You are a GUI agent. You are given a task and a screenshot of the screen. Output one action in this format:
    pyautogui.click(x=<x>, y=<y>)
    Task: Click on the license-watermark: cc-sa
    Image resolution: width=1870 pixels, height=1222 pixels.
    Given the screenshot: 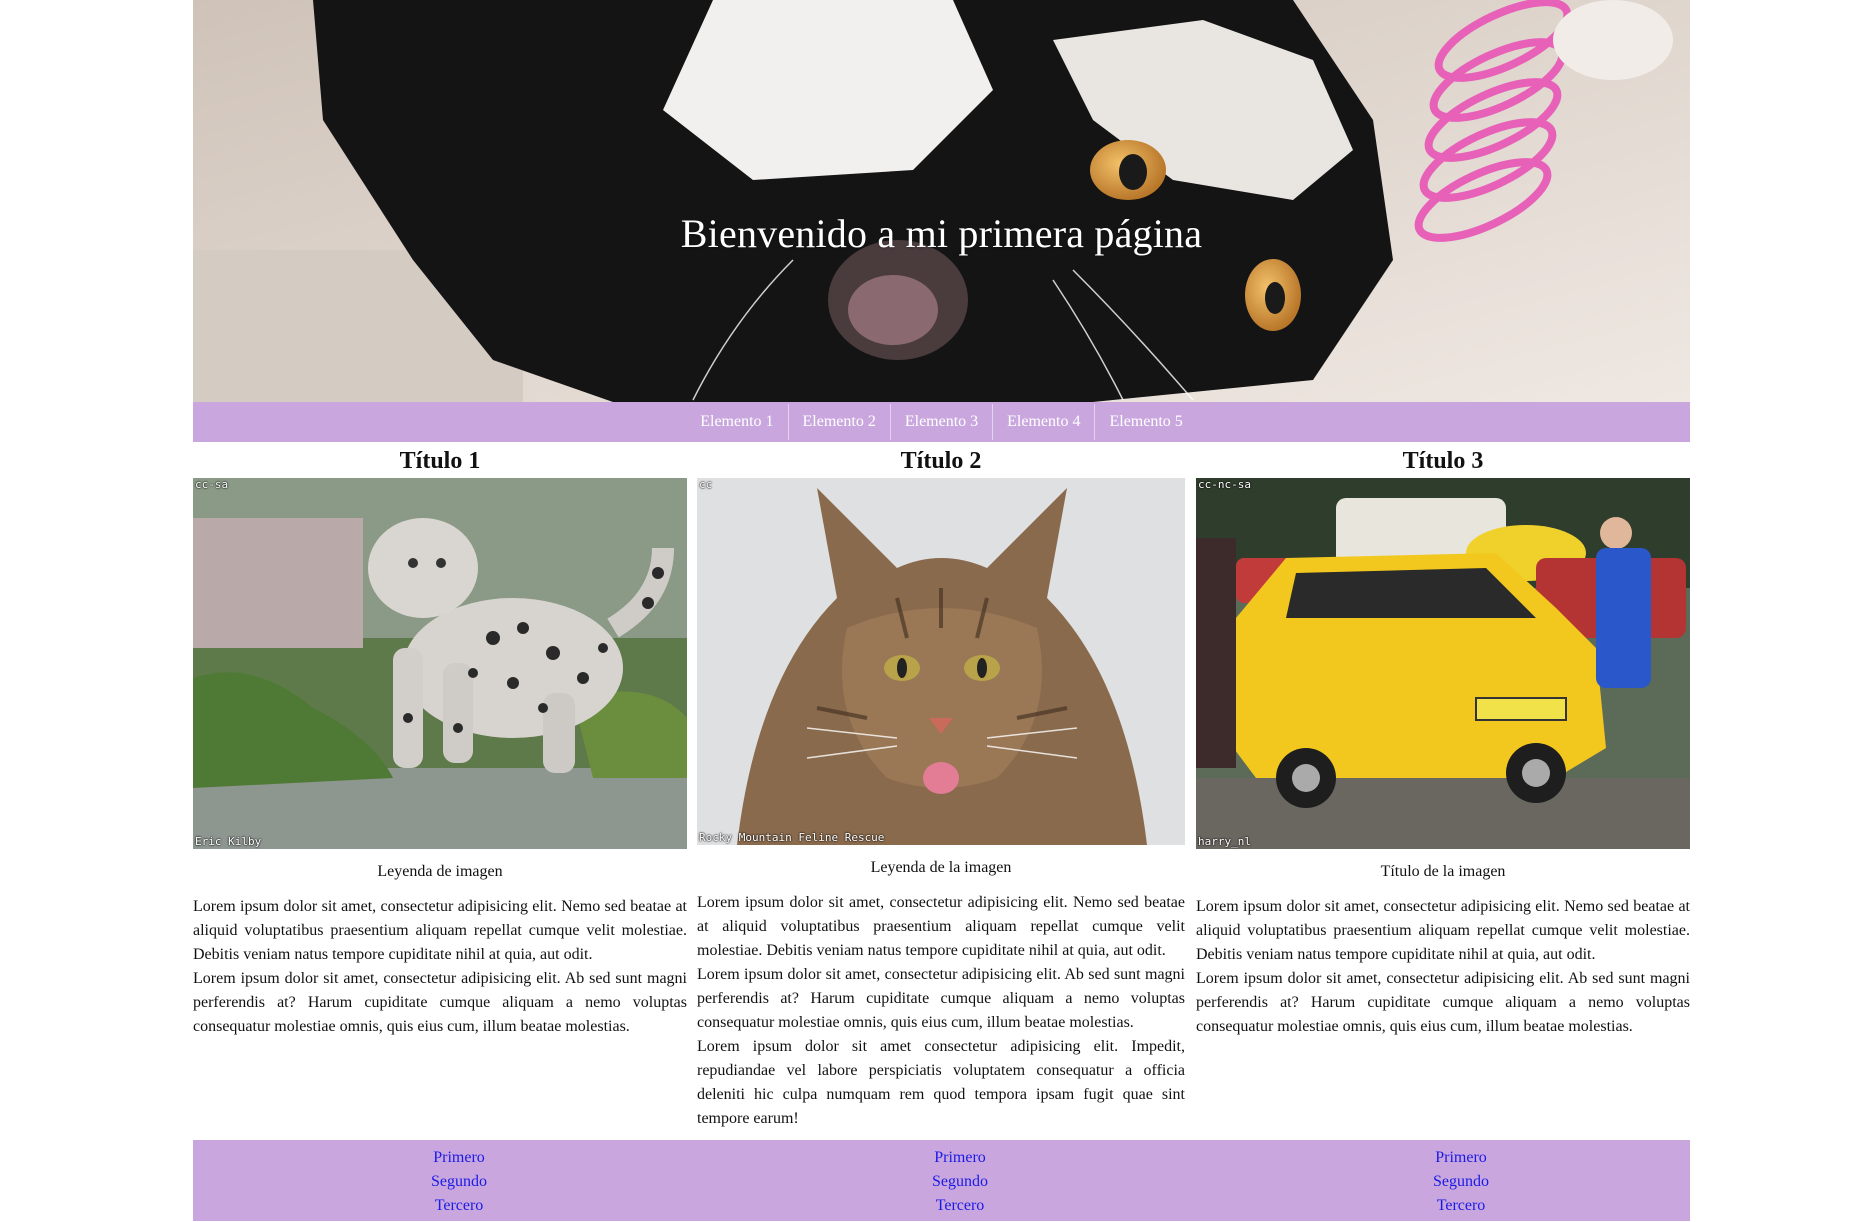 What is the action you would take?
    pyautogui.click(x=212, y=484)
    